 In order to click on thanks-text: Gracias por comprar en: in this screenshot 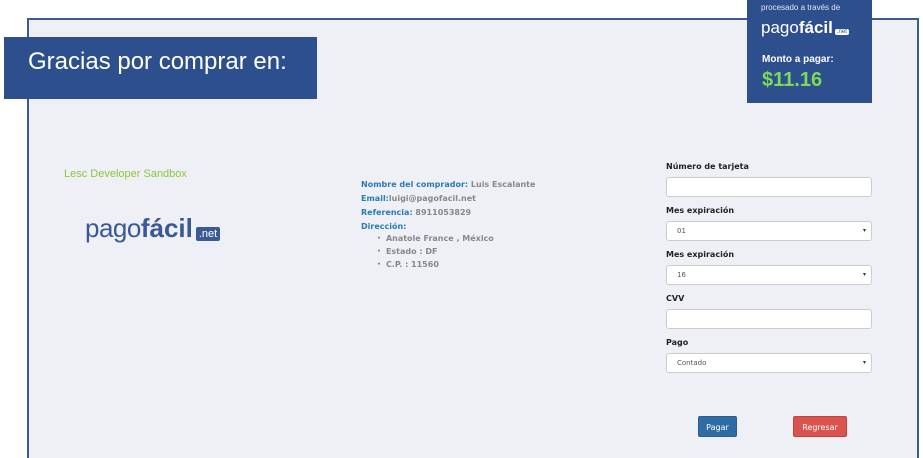, I will do `click(157, 61)`.